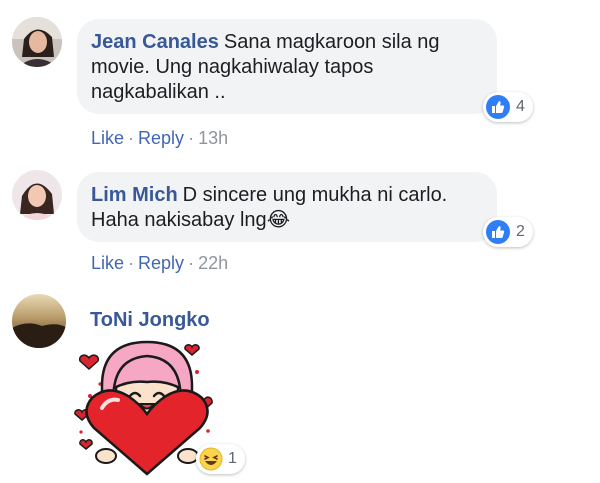  What do you see at coordinates (520, 106) in the screenshot?
I see `reaction-count: 4` at bounding box center [520, 106].